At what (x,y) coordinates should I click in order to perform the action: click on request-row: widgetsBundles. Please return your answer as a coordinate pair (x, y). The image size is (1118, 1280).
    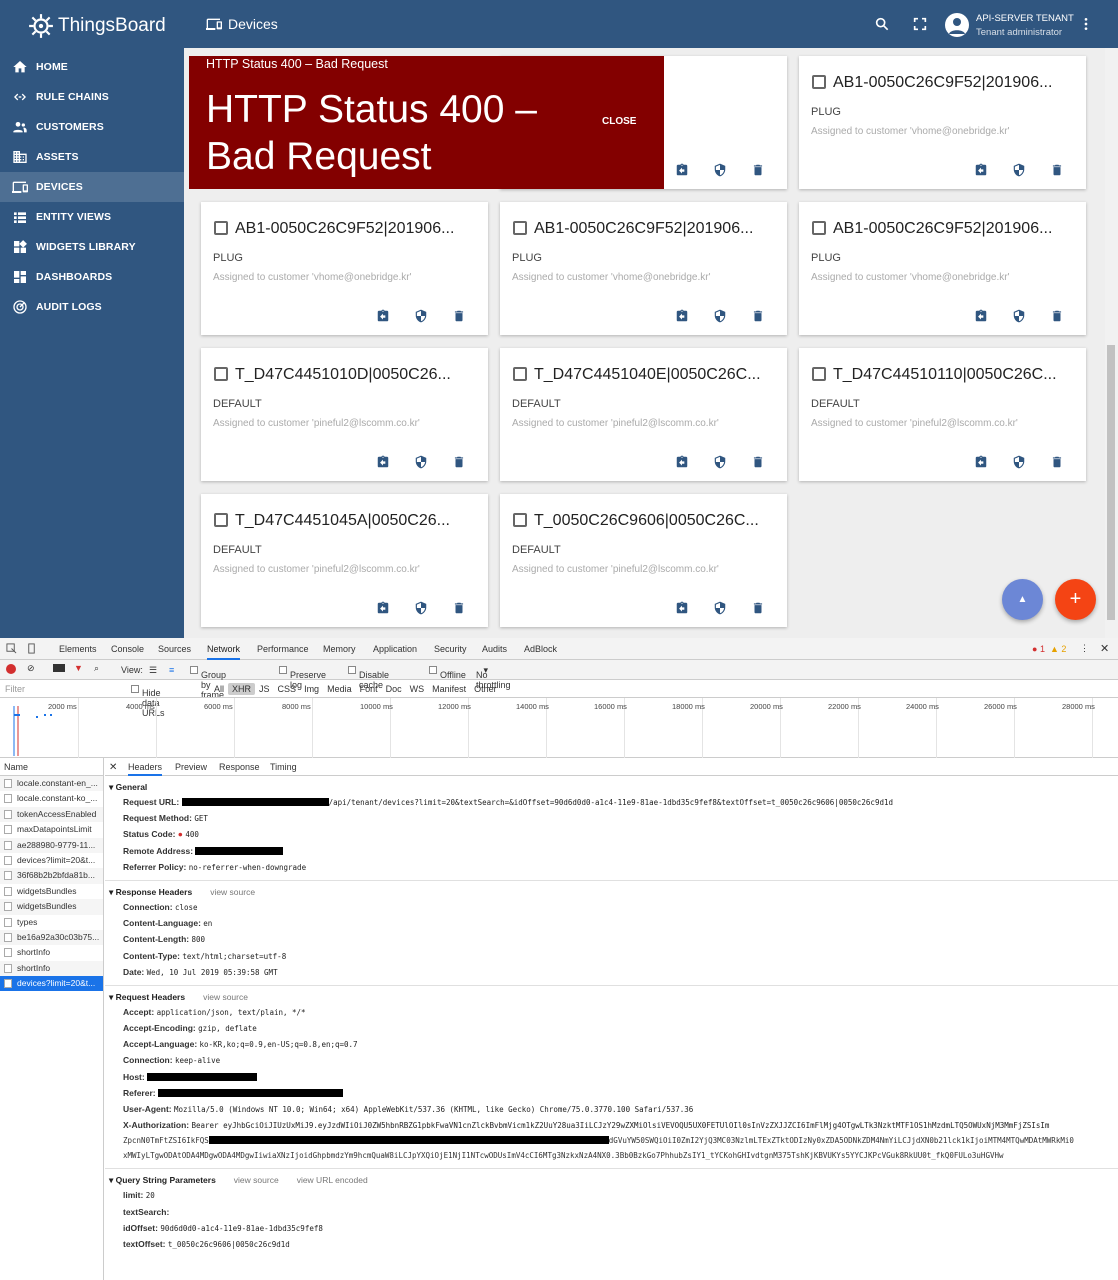
    Looking at the image, I should click on (51, 907).